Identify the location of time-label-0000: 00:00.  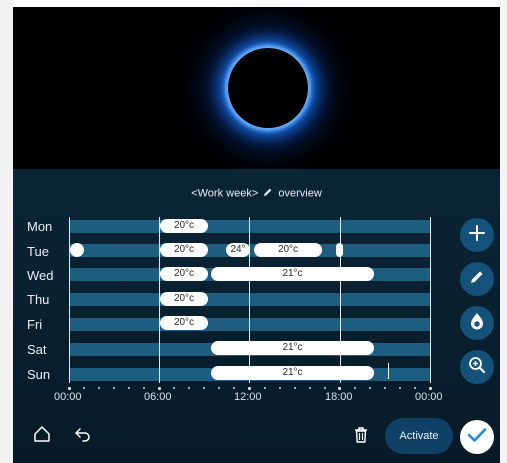
(68, 397).